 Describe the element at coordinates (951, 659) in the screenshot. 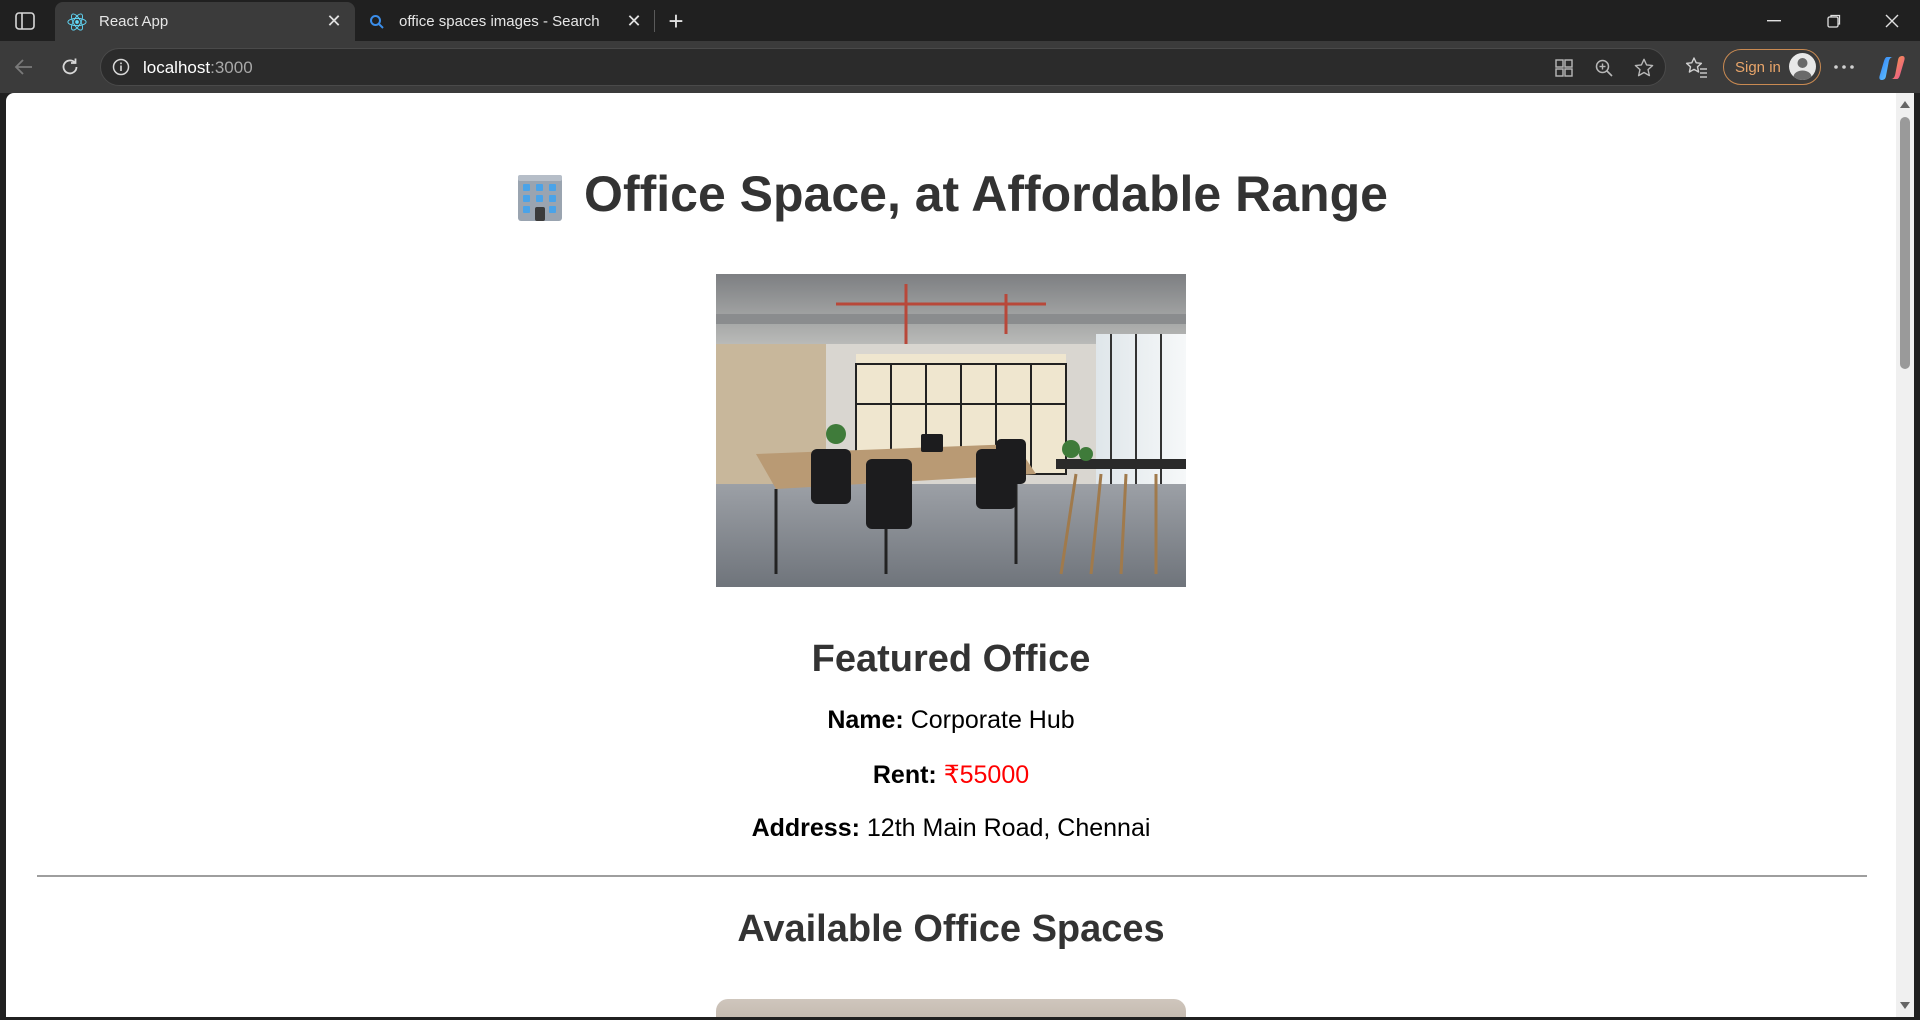

I see `featured-office-heading: Featured Office` at that location.